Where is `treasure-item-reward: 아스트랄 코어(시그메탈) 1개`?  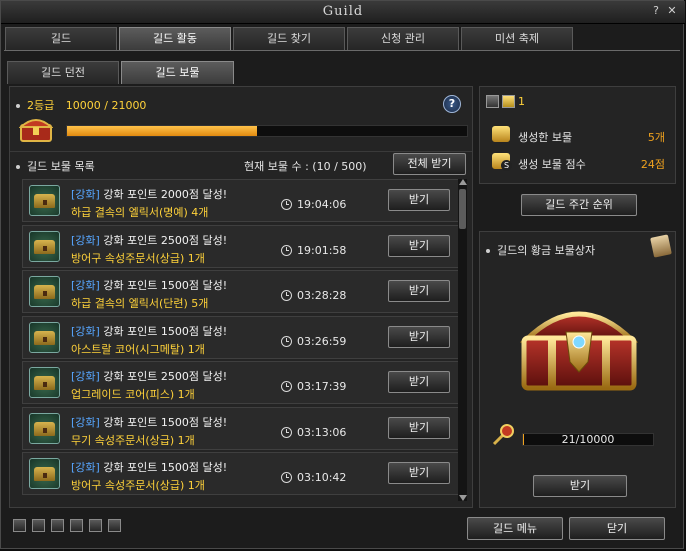 treasure-item-reward: 아스트랄 코어(시그메탈) 1개 is located at coordinates (138, 349).